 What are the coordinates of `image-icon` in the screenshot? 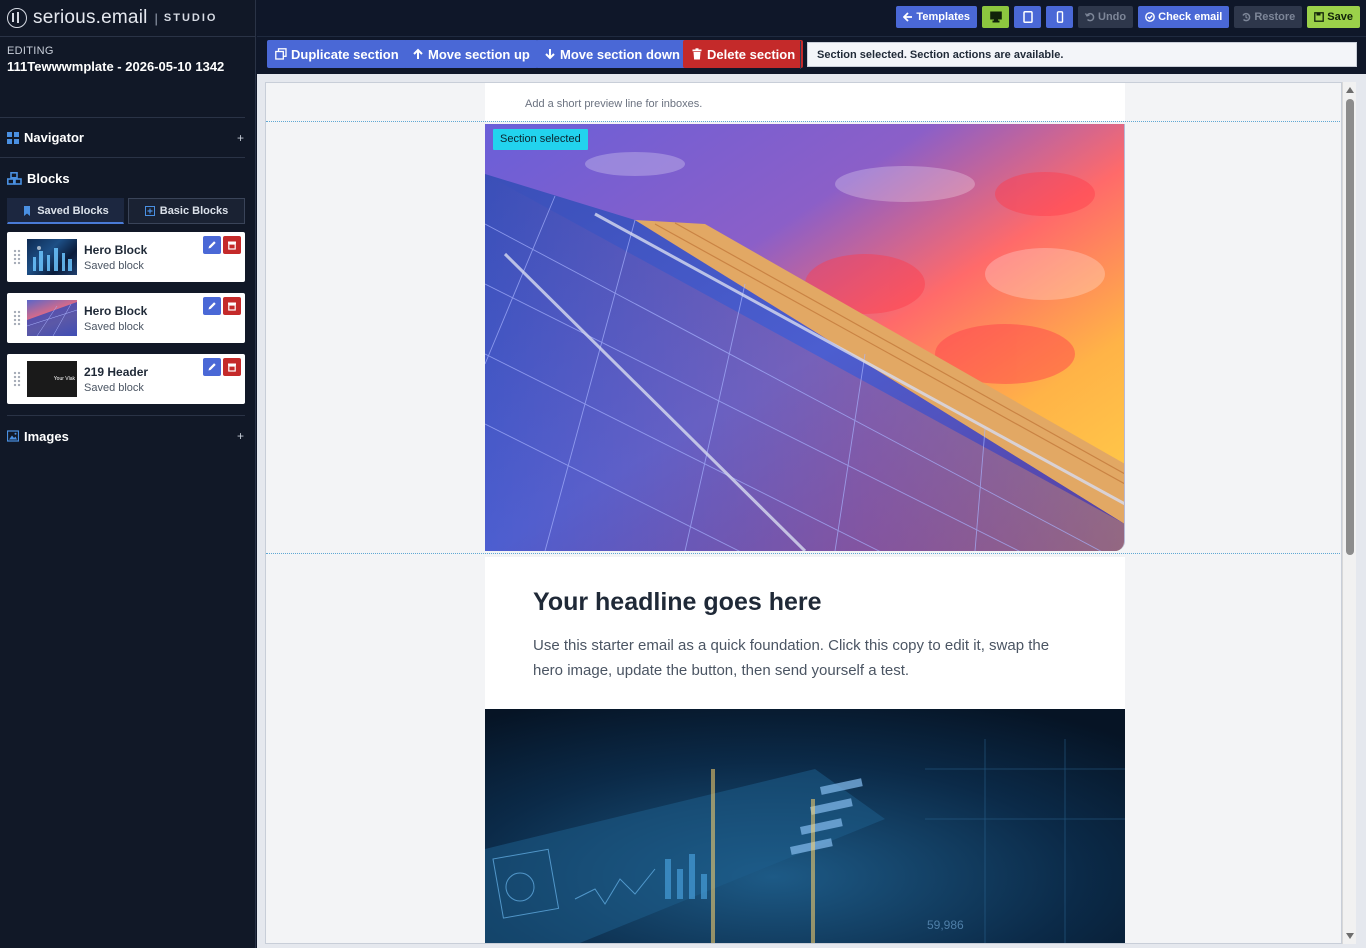 It's located at (13, 436).